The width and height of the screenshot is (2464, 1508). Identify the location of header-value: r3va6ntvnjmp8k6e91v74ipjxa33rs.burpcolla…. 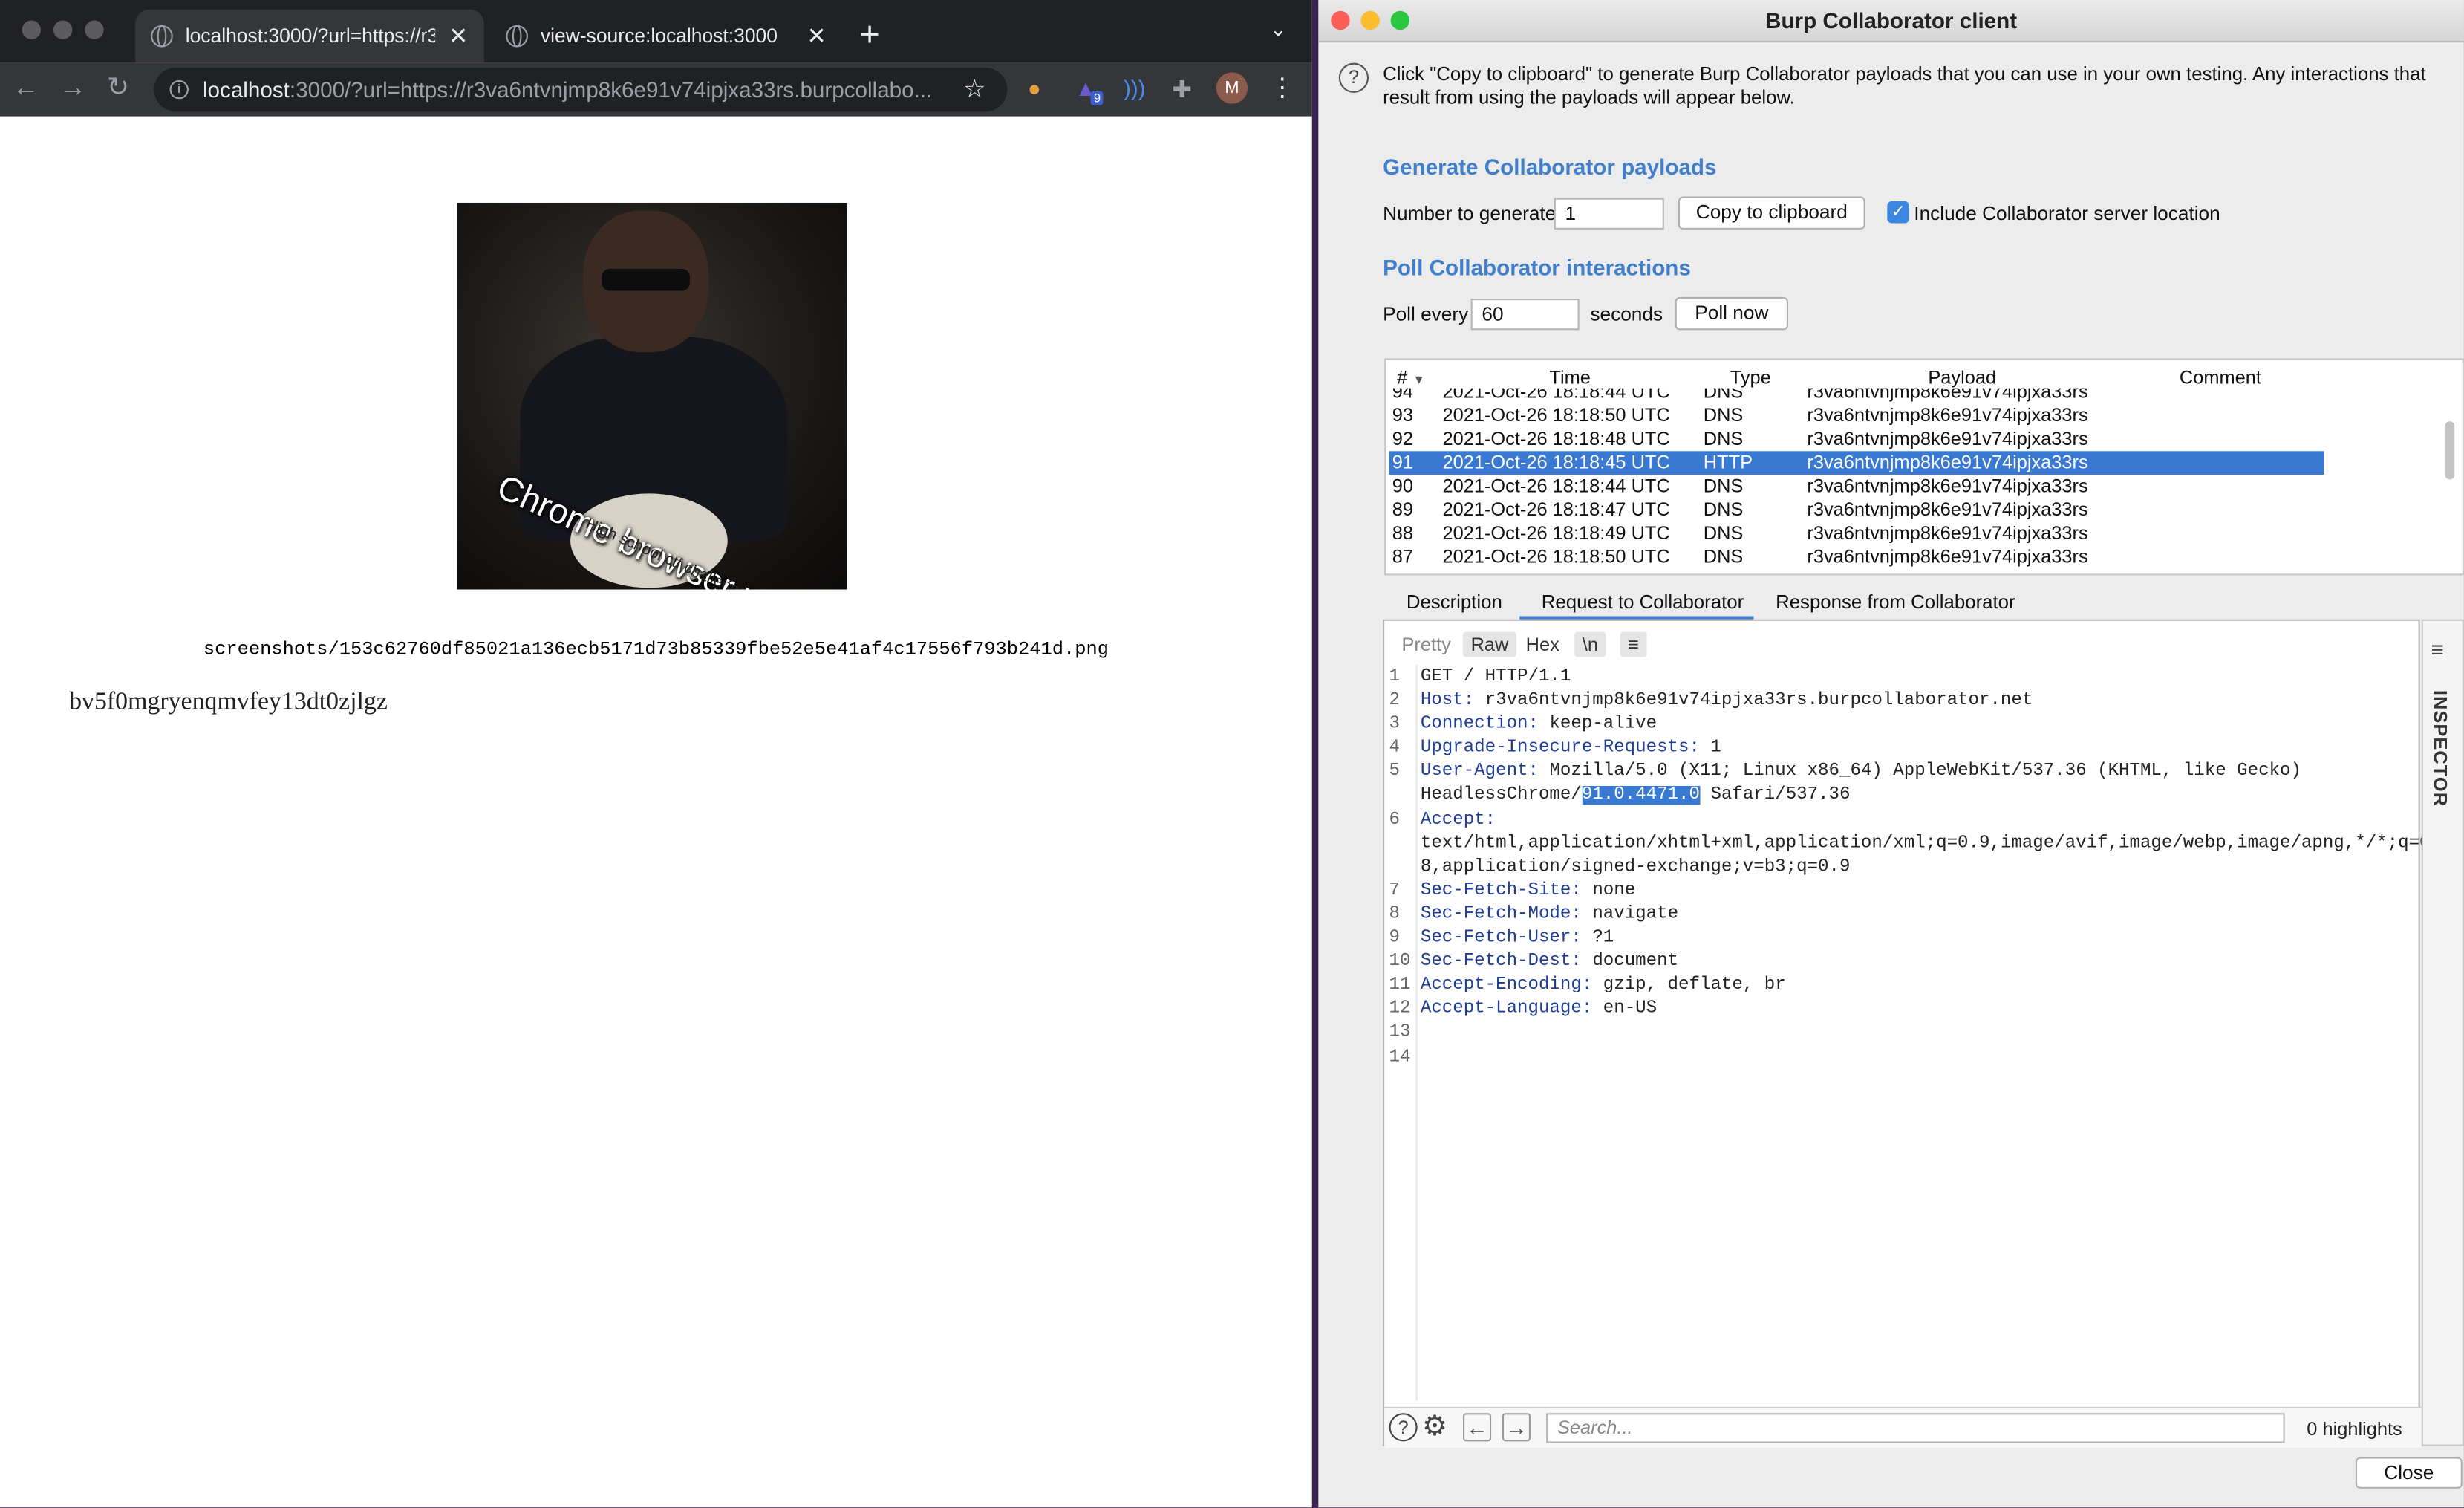
(1753, 701).